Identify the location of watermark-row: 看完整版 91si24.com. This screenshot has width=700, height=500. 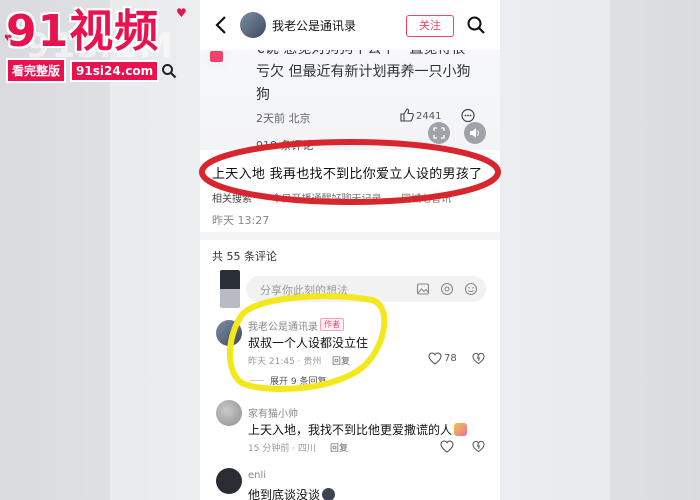
(91, 70).